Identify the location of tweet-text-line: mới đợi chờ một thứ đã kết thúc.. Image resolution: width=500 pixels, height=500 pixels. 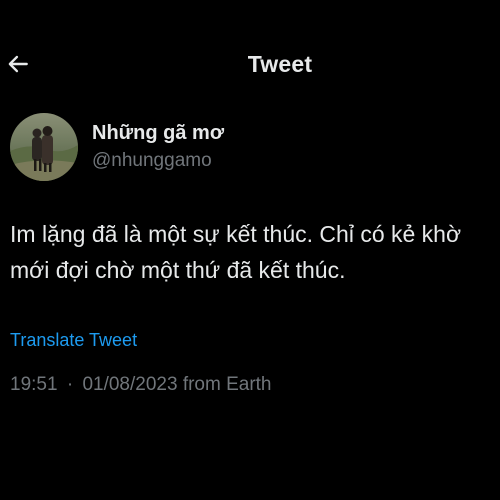
(178, 270).